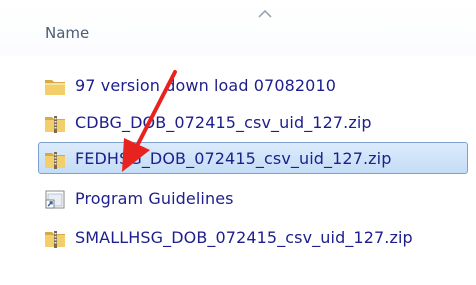 Image resolution: width=476 pixels, height=285 pixels. What do you see at coordinates (244, 237) in the screenshot?
I see `file-name-label: SMALLHSG_DOB_072415_csv_uid_127.zip` at bounding box center [244, 237].